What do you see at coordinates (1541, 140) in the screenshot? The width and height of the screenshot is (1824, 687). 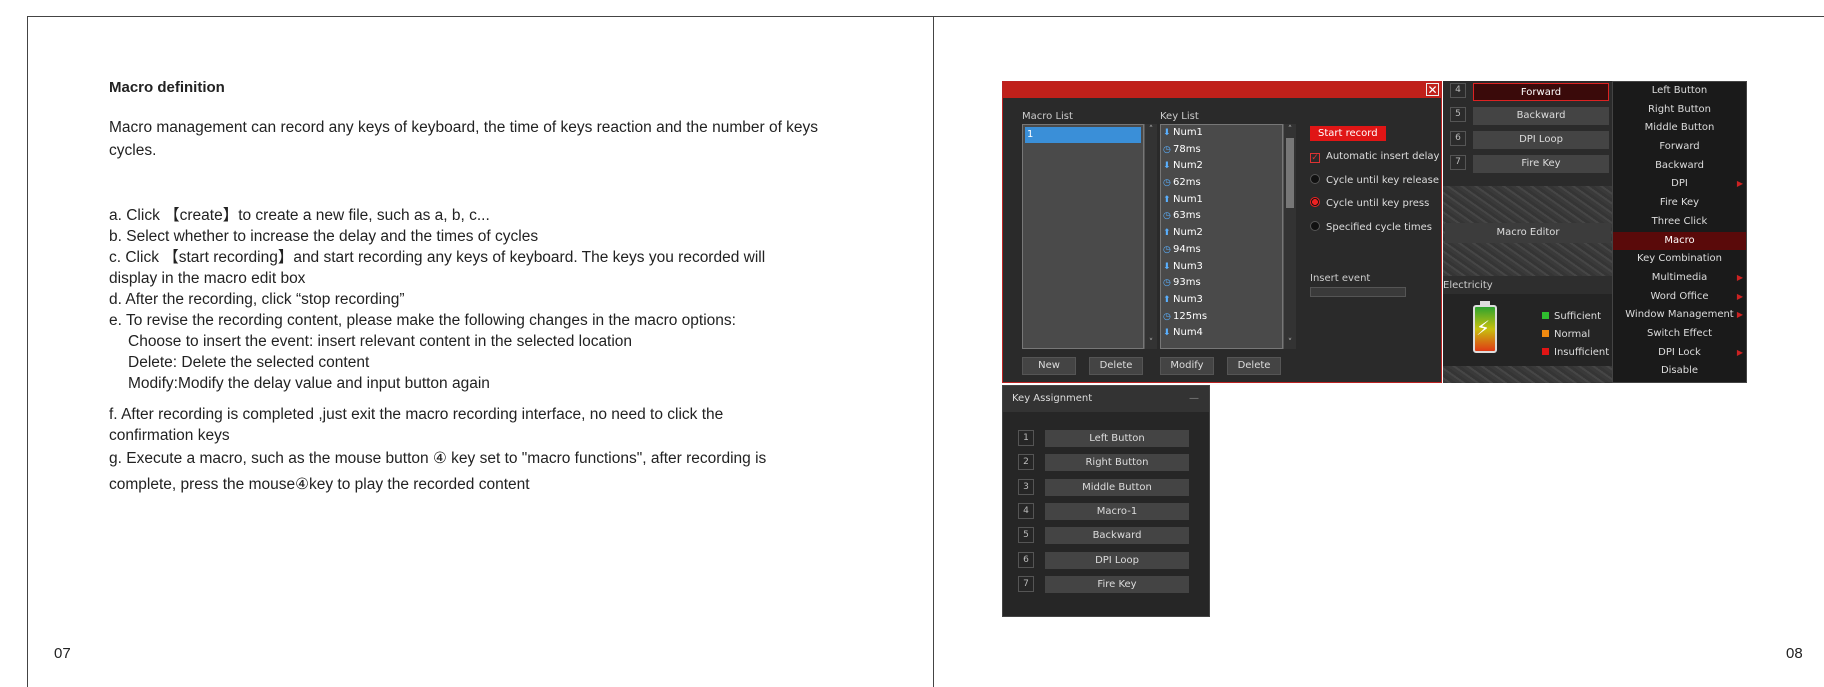 I see `button-6-assignment: DPI Loop` at bounding box center [1541, 140].